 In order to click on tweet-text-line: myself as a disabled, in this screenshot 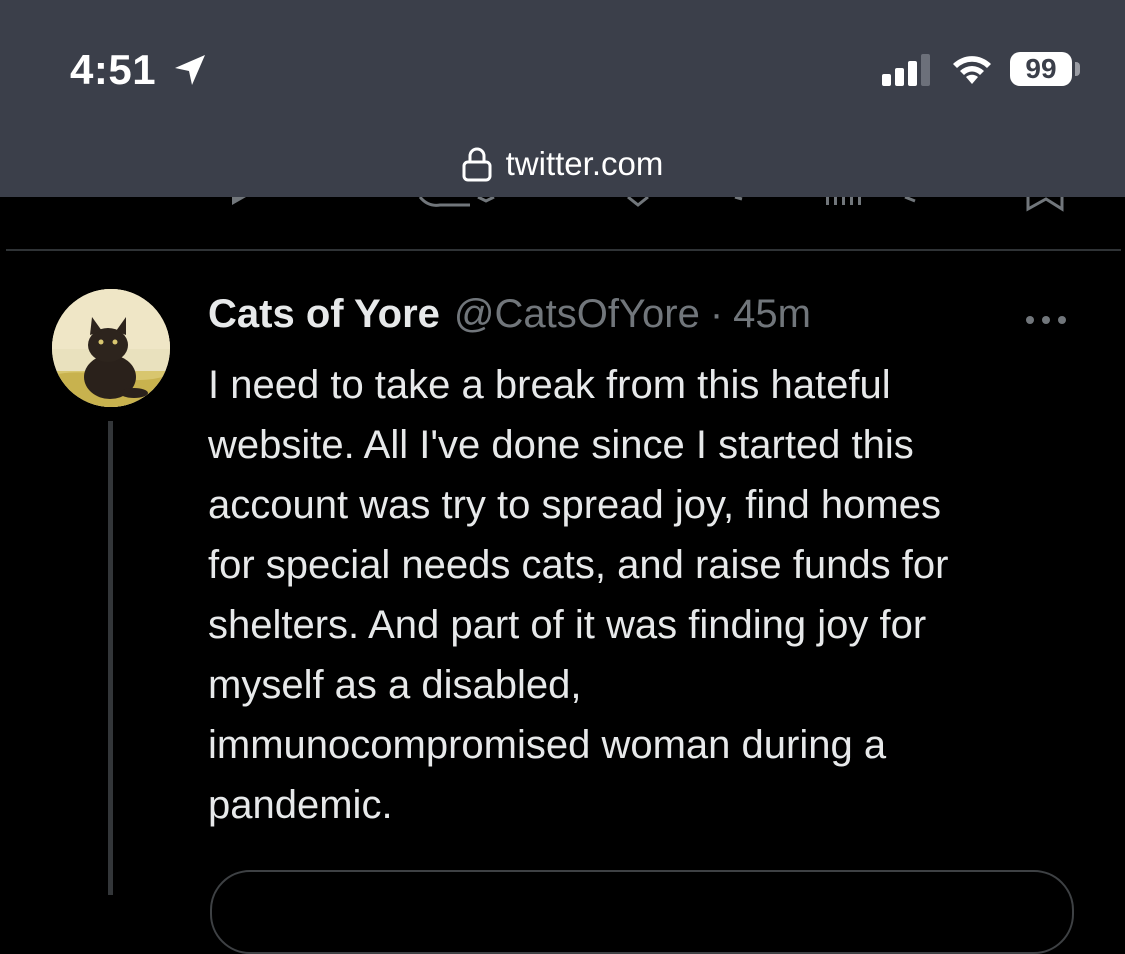, I will do `click(395, 685)`.